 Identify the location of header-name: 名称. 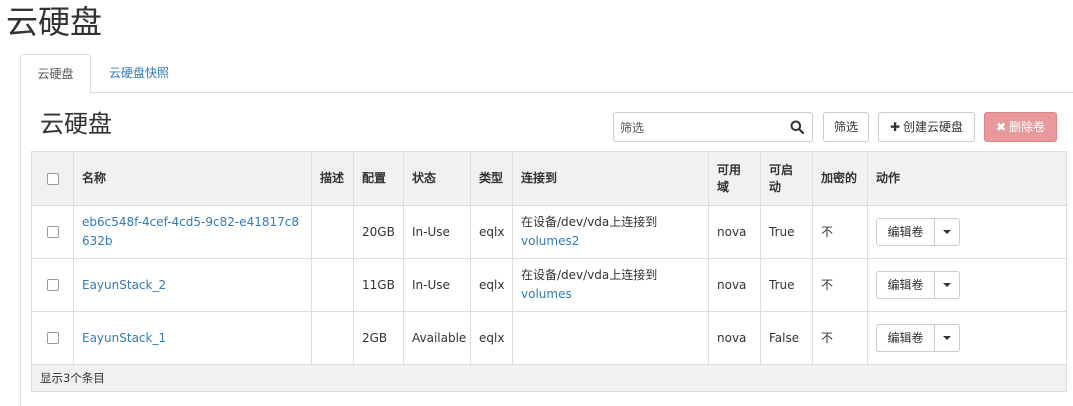
(192, 178).